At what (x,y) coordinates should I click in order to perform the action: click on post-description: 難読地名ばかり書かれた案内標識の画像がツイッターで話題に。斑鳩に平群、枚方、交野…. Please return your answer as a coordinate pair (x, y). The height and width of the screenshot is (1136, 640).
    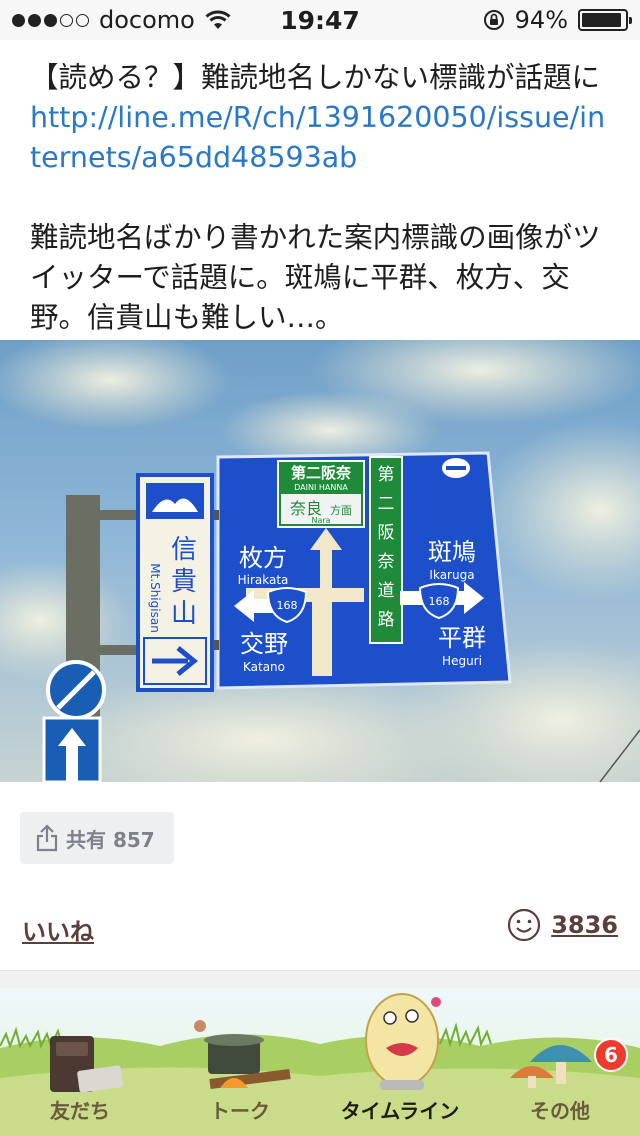
    Looking at the image, I should click on (315, 277).